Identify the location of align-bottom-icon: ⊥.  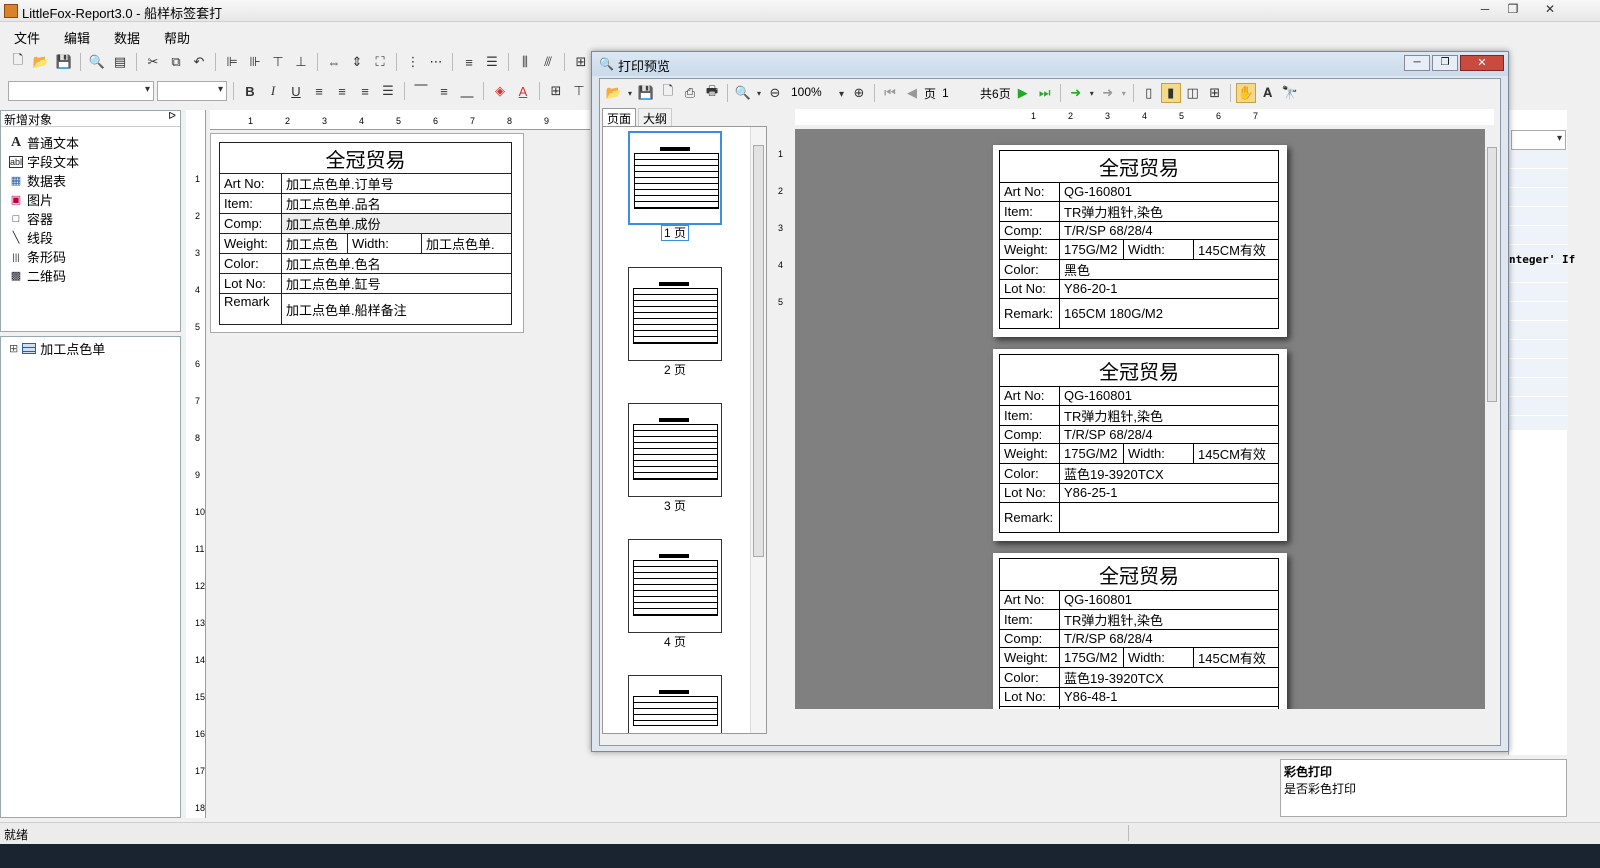
(301, 62).